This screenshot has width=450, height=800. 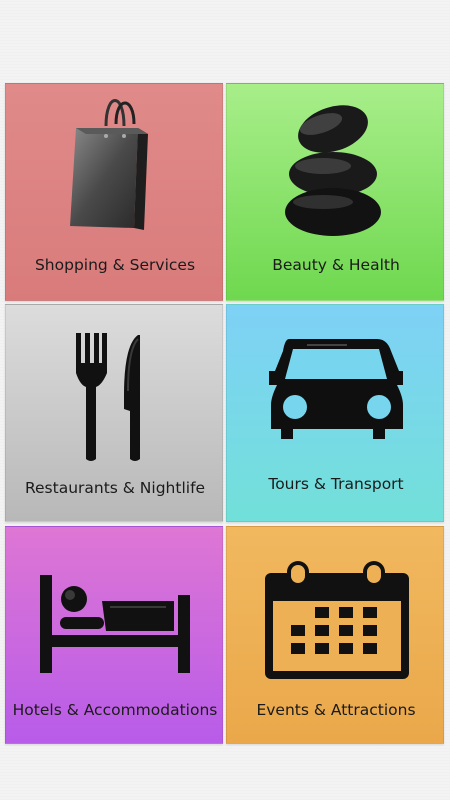 I want to click on tile-restaurants-nightlife: Restaurants & Nightlife, so click(x=114, y=413).